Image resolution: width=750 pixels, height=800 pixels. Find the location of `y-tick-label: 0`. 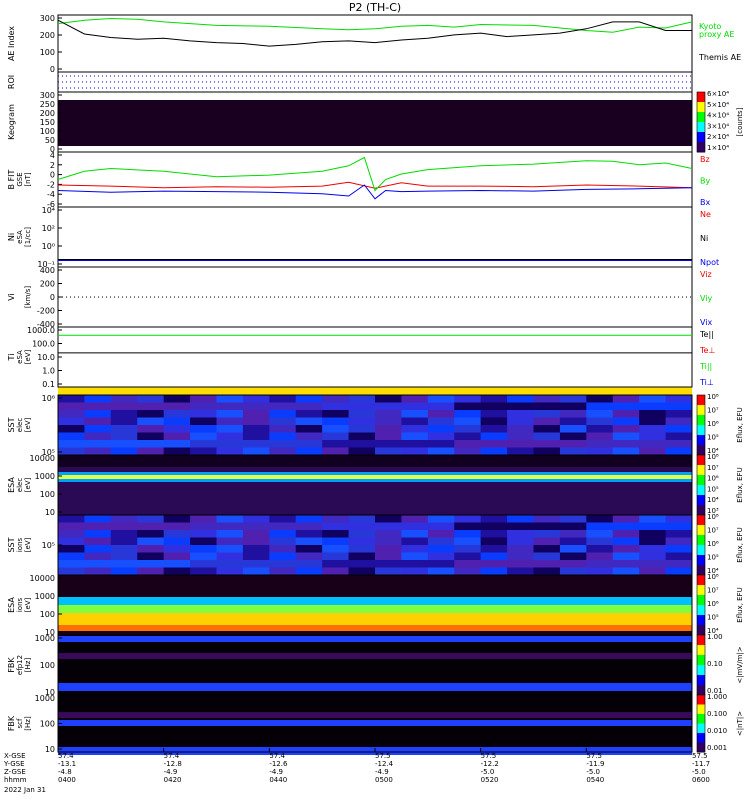

y-tick-label: 0 is located at coordinates (52, 175).